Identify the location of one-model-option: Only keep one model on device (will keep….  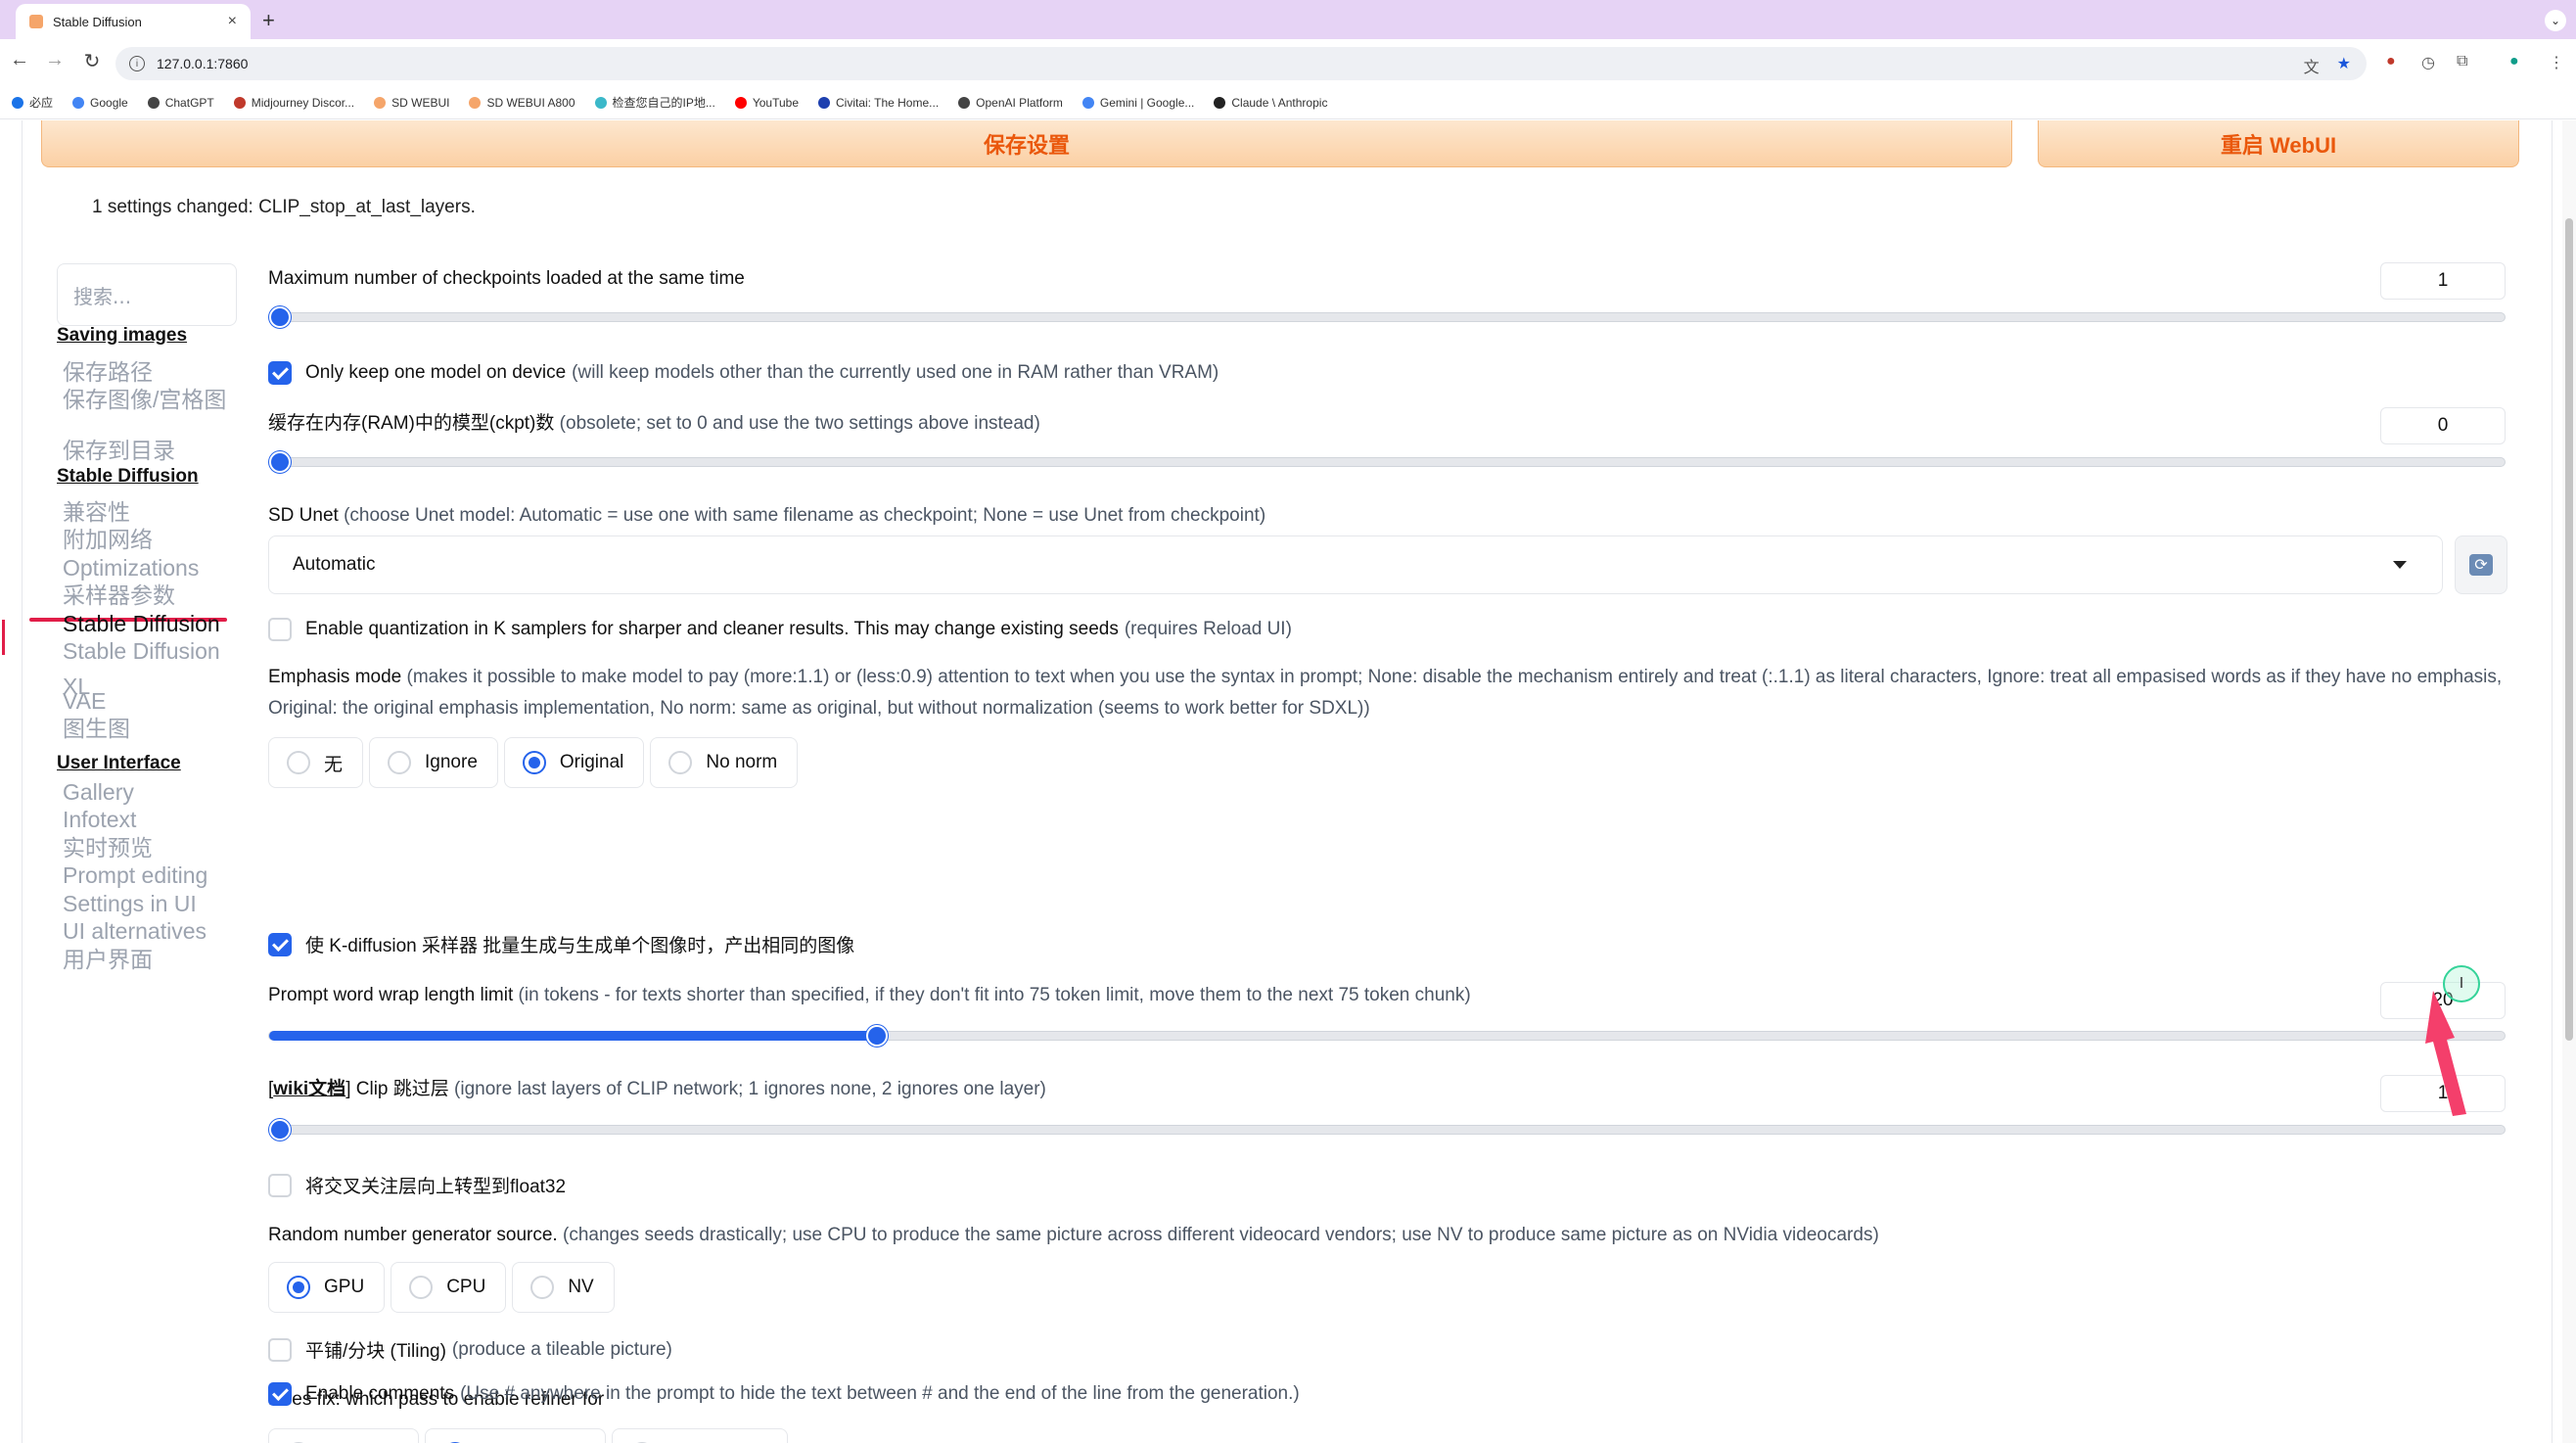
(744, 373).